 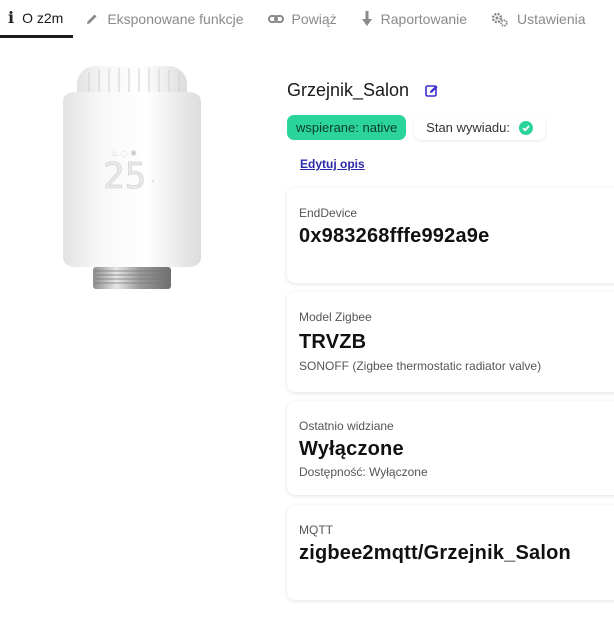 What do you see at coordinates (175, 19) in the screenshot?
I see `tab-exposes-label: Eksponowane funkcje` at bounding box center [175, 19].